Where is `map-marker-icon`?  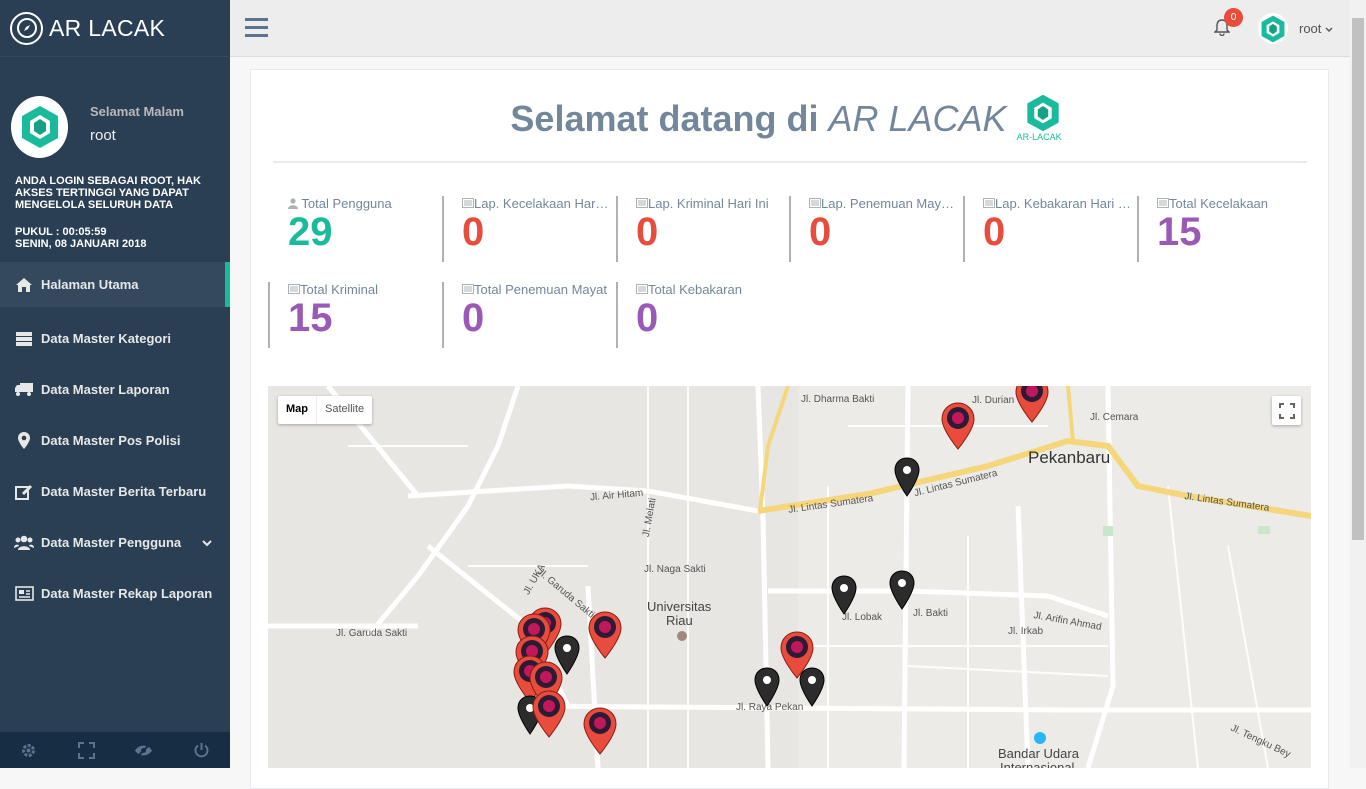 map-marker-icon is located at coordinates (24, 440).